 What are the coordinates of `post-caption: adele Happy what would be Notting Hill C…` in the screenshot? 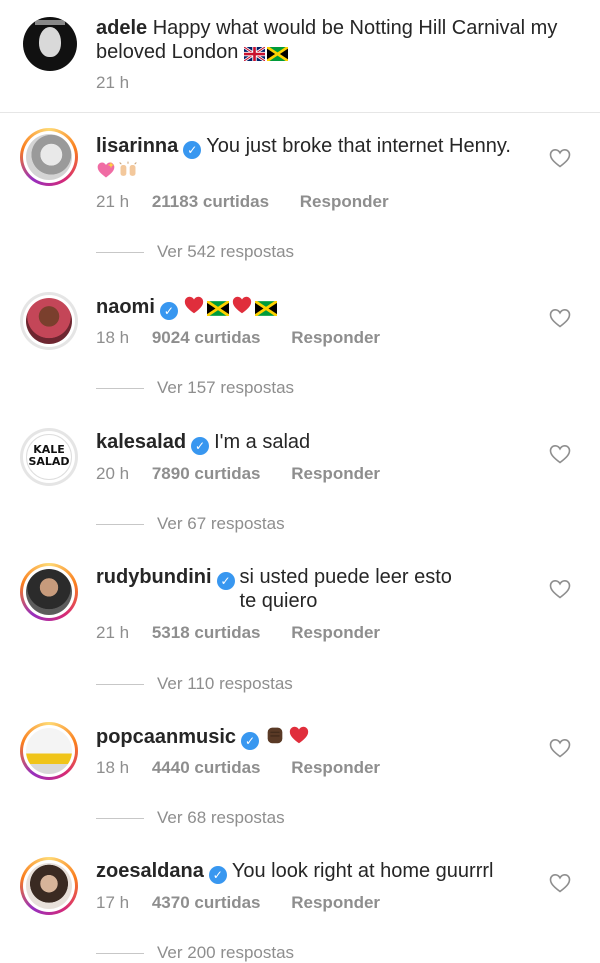 It's located at (300, 56).